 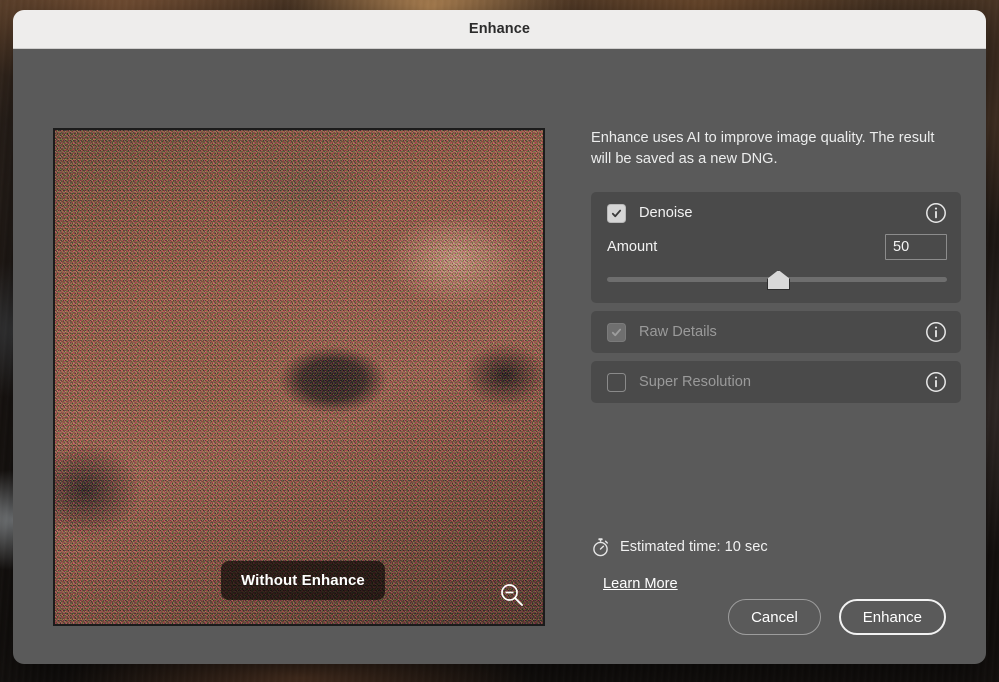 I want to click on enhance-button: Enhance, so click(x=892, y=617).